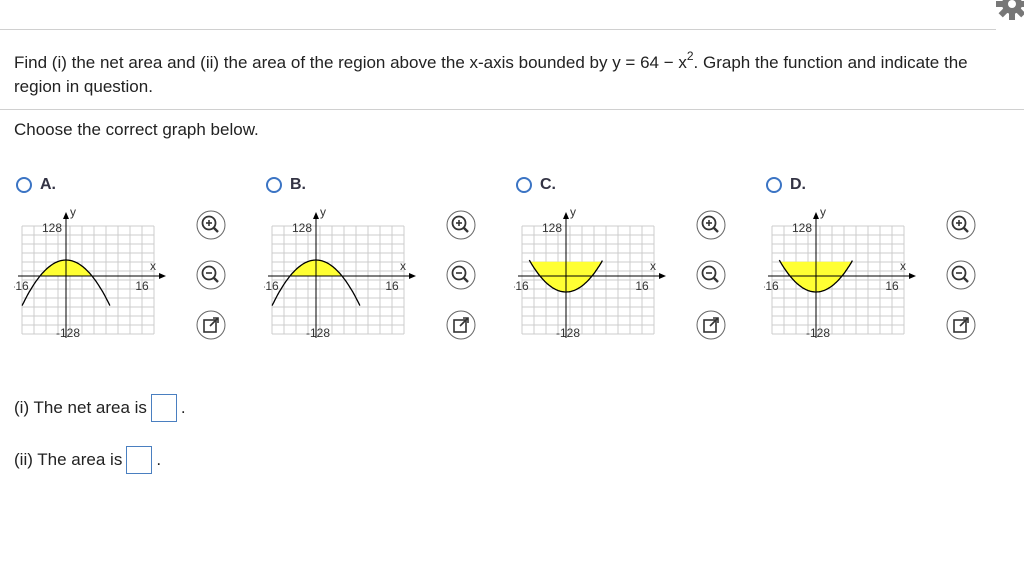  What do you see at coordinates (80, 407) in the screenshot?
I see `net-area-label: (i) The net area is` at bounding box center [80, 407].